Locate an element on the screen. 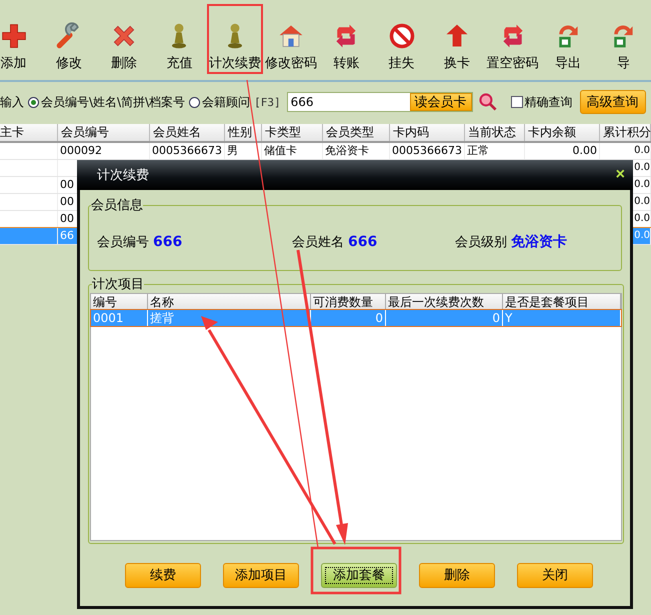 This screenshot has height=615, width=651. field-label: 会员姓名 is located at coordinates (318, 242).